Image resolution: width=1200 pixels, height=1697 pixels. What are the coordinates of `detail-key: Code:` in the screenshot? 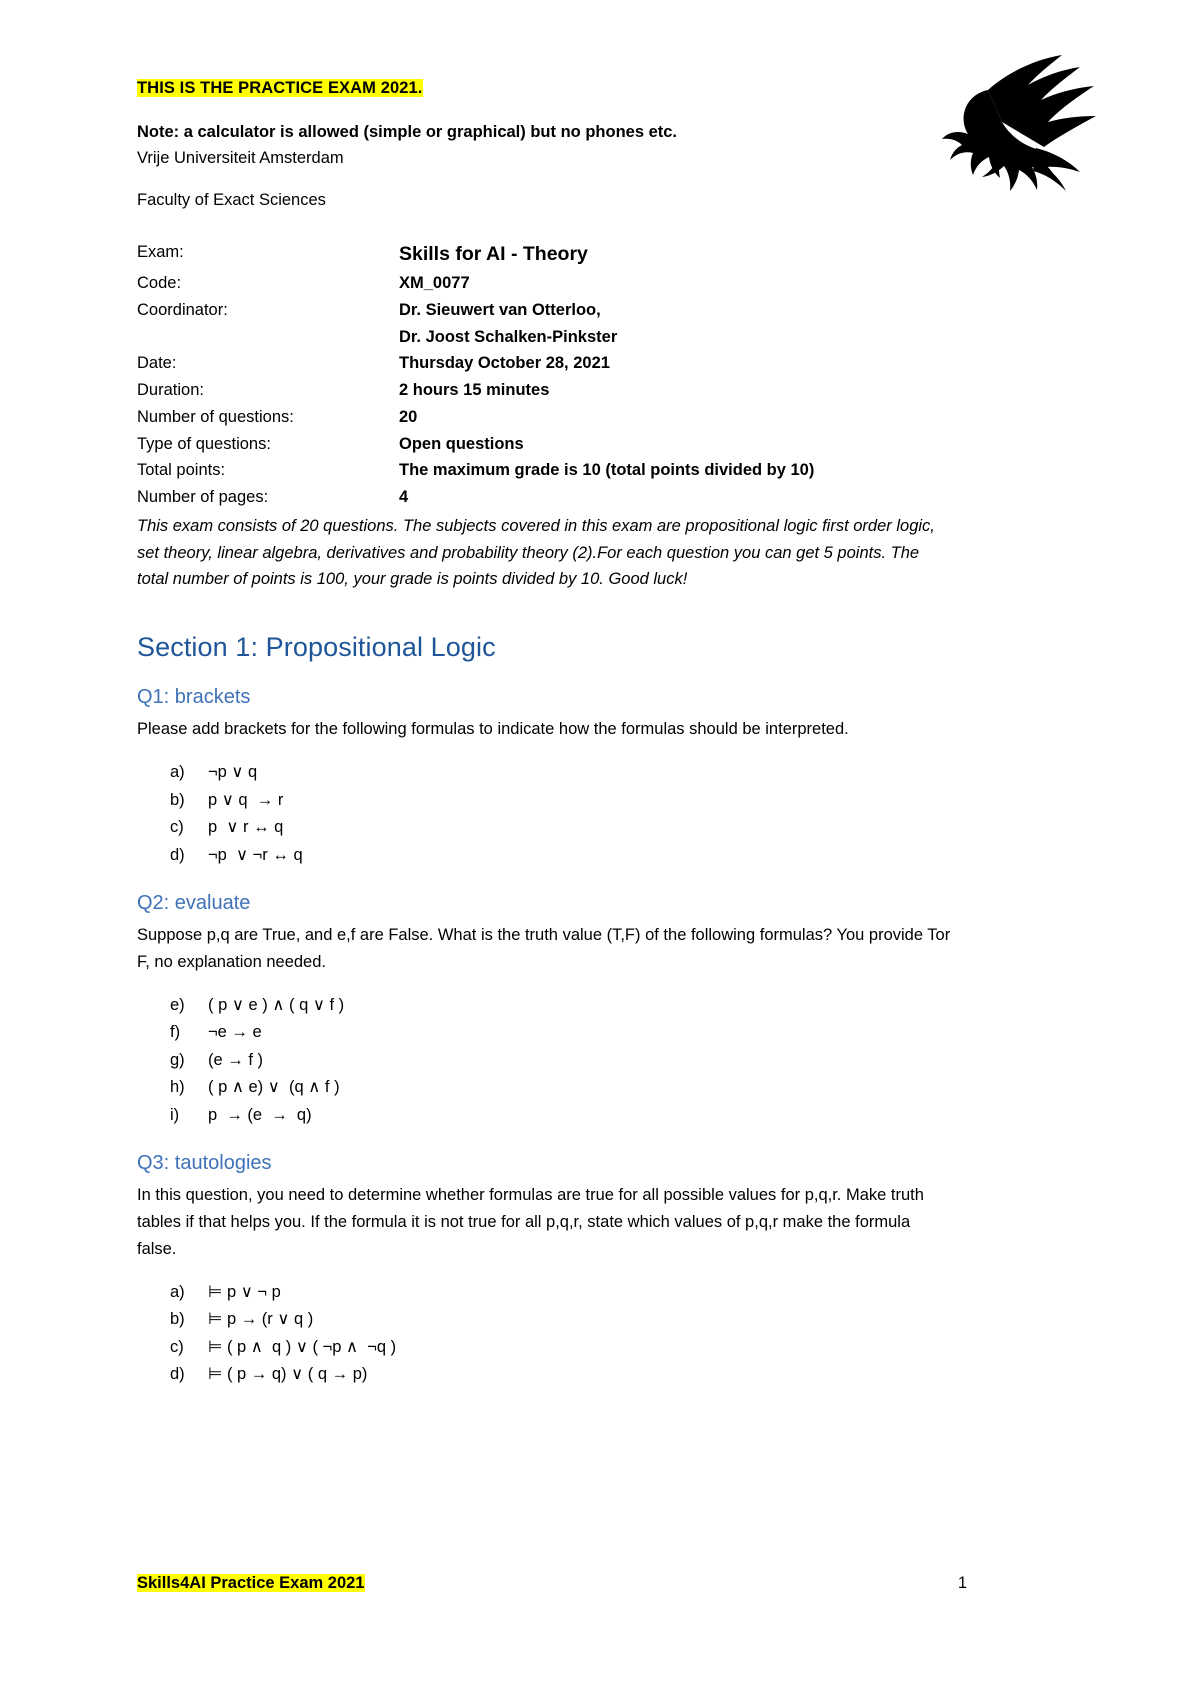 It's located at (159, 283).